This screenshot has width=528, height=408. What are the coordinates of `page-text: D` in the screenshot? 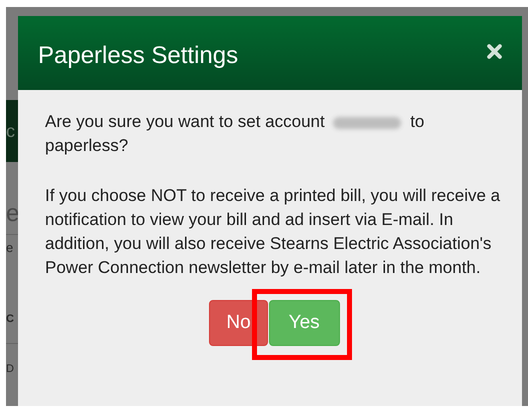 It's located at (10, 369).